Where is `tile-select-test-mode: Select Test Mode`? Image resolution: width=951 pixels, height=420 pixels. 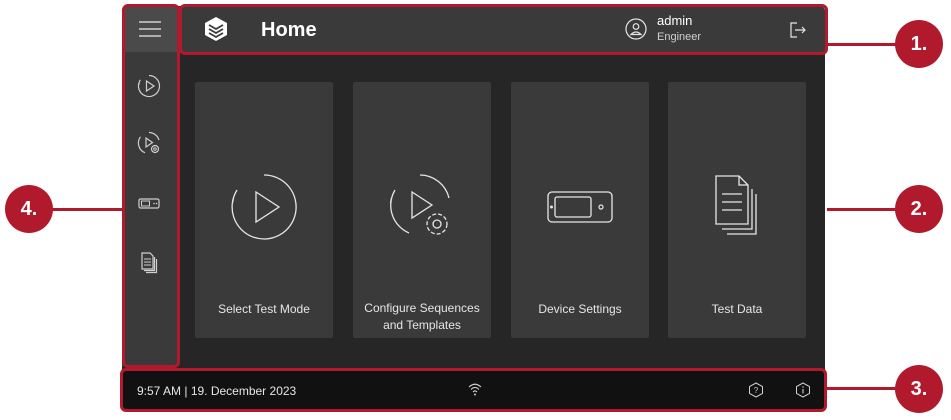
tile-select-test-mode: Select Test Mode is located at coordinates (264, 210).